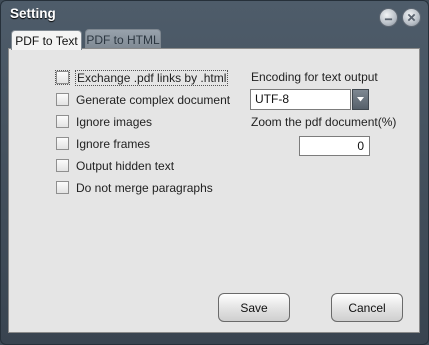 The width and height of the screenshot is (429, 345). I want to click on minimize-button, so click(388, 17).